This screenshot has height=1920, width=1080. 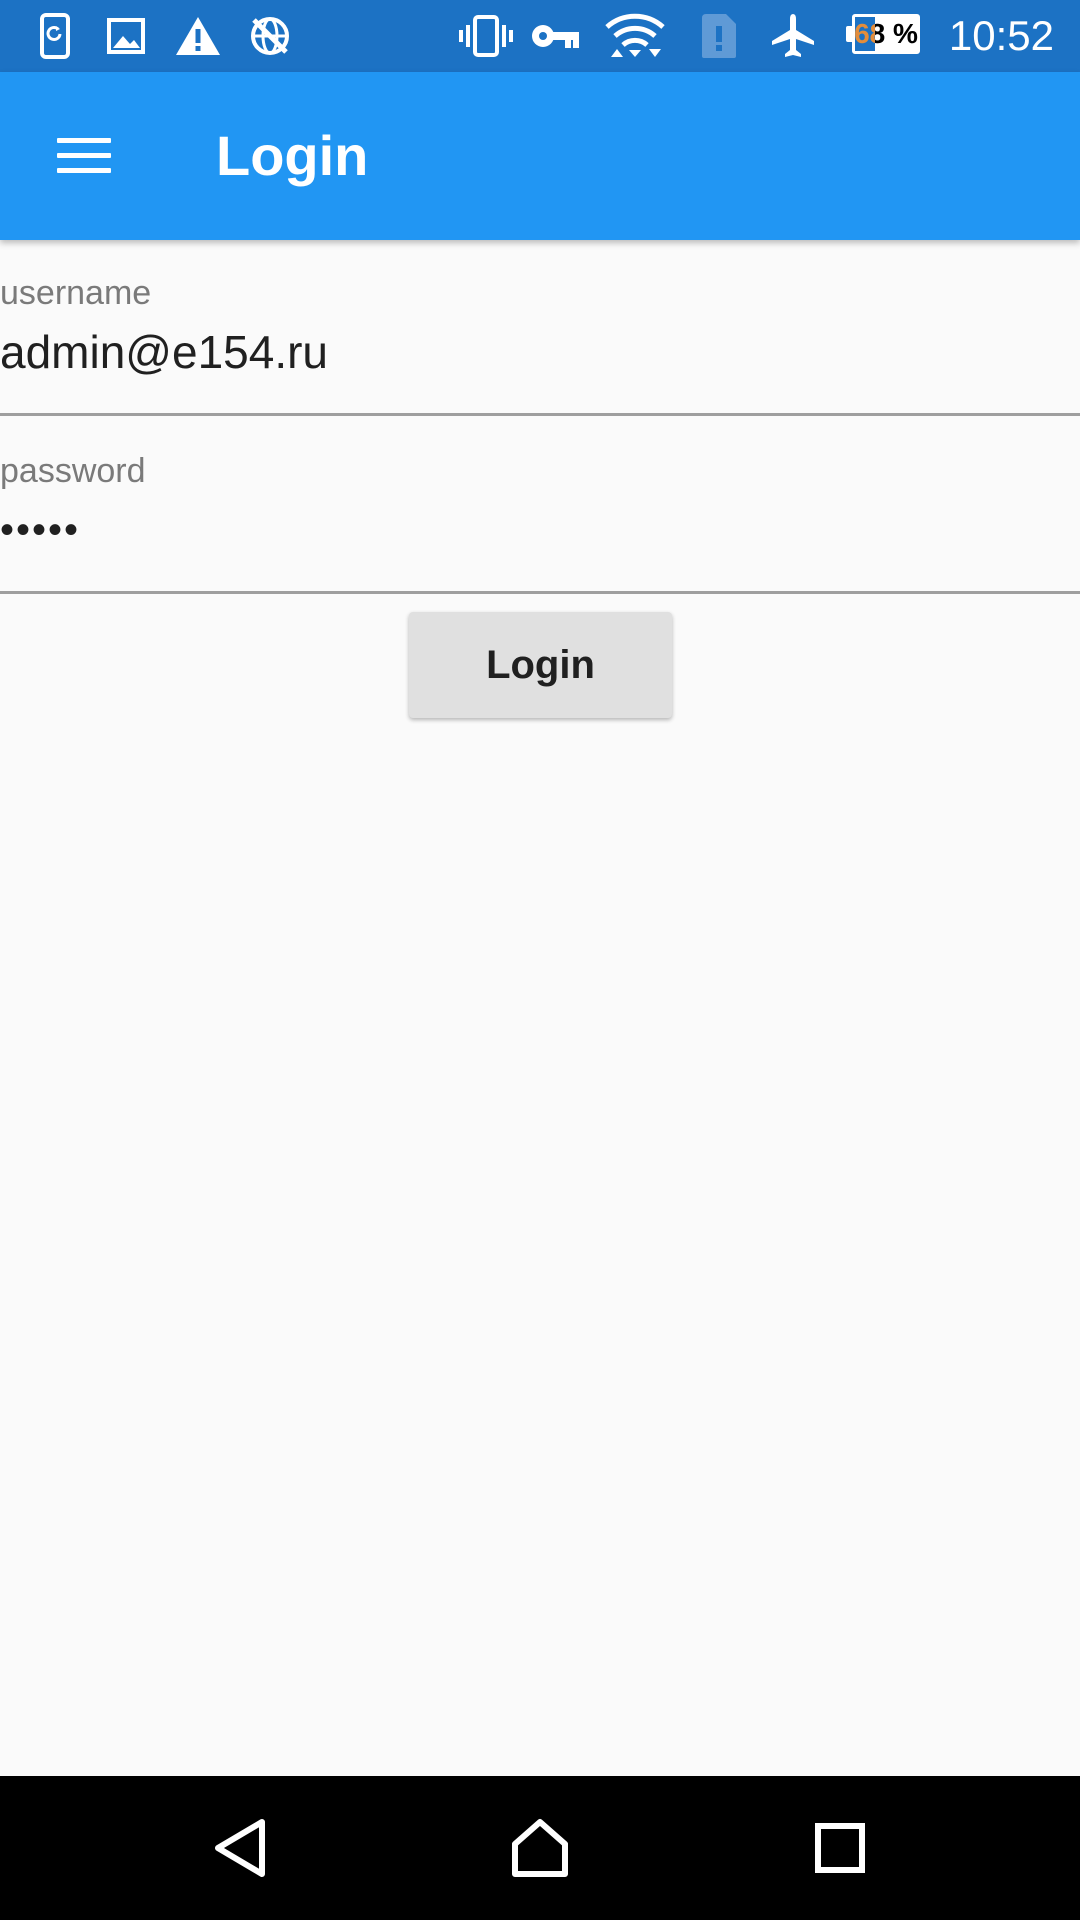 I want to click on recents-button, so click(x=840, y=1848).